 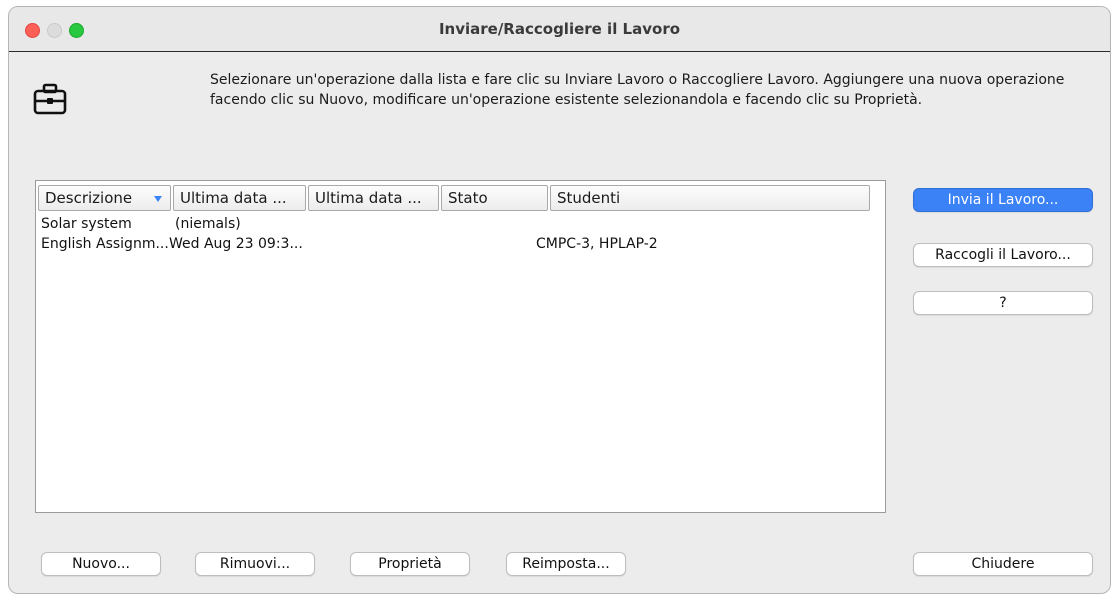 I want to click on cell-ultima-data-1: (niemals), so click(x=208, y=224).